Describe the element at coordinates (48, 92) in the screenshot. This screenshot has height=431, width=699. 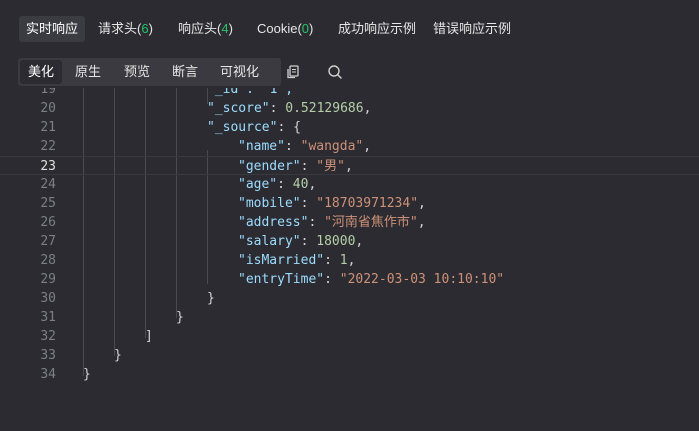
I see `line-number: 19` at that location.